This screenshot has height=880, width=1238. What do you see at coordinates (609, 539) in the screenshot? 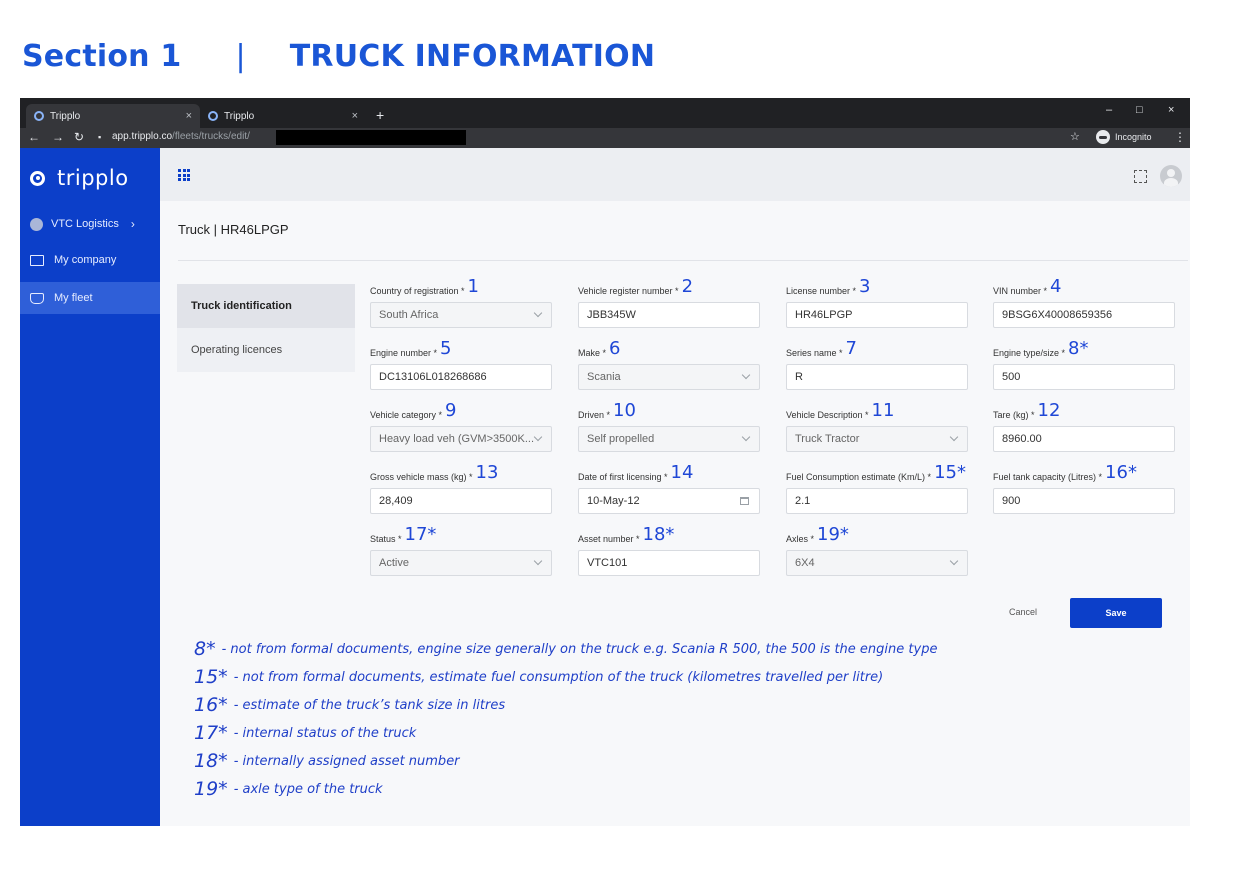
I see `field-label-text: Asset number *` at bounding box center [609, 539].